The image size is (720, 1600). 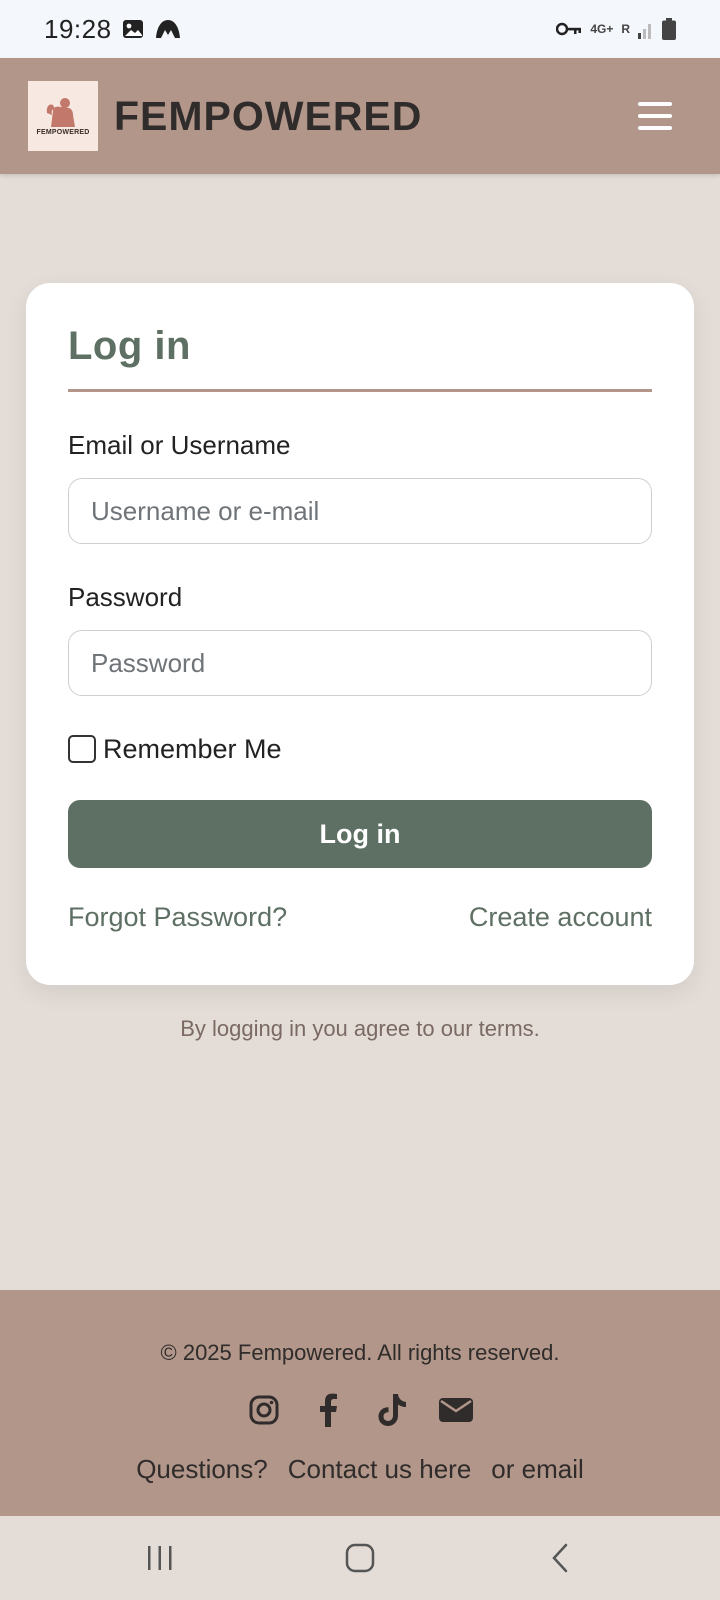 I want to click on signal-icon, so click(x=646, y=29).